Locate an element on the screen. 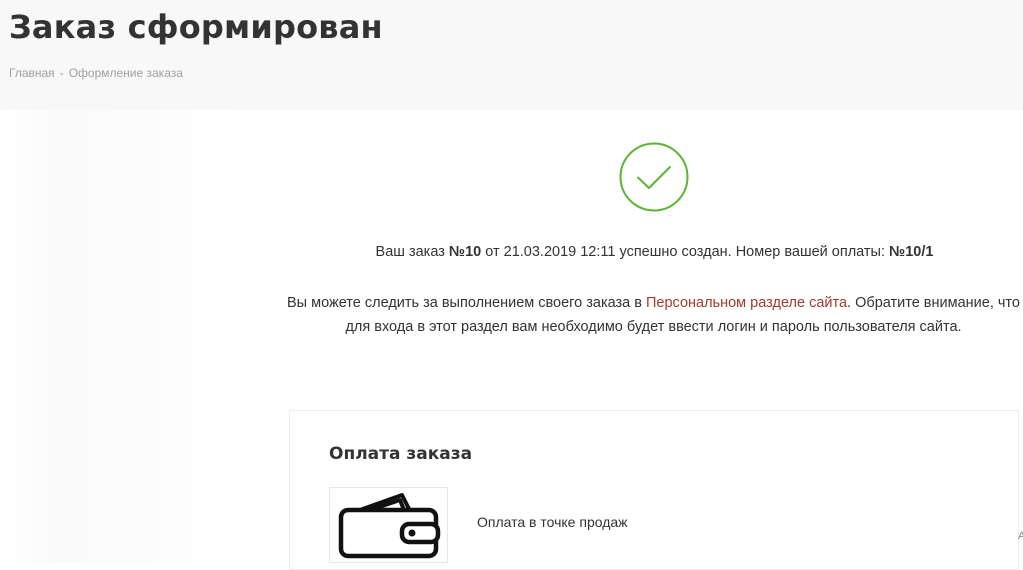 This screenshot has height=570, width=1023. payment-method-name: Оплата в точке продаж is located at coordinates (552, 522).